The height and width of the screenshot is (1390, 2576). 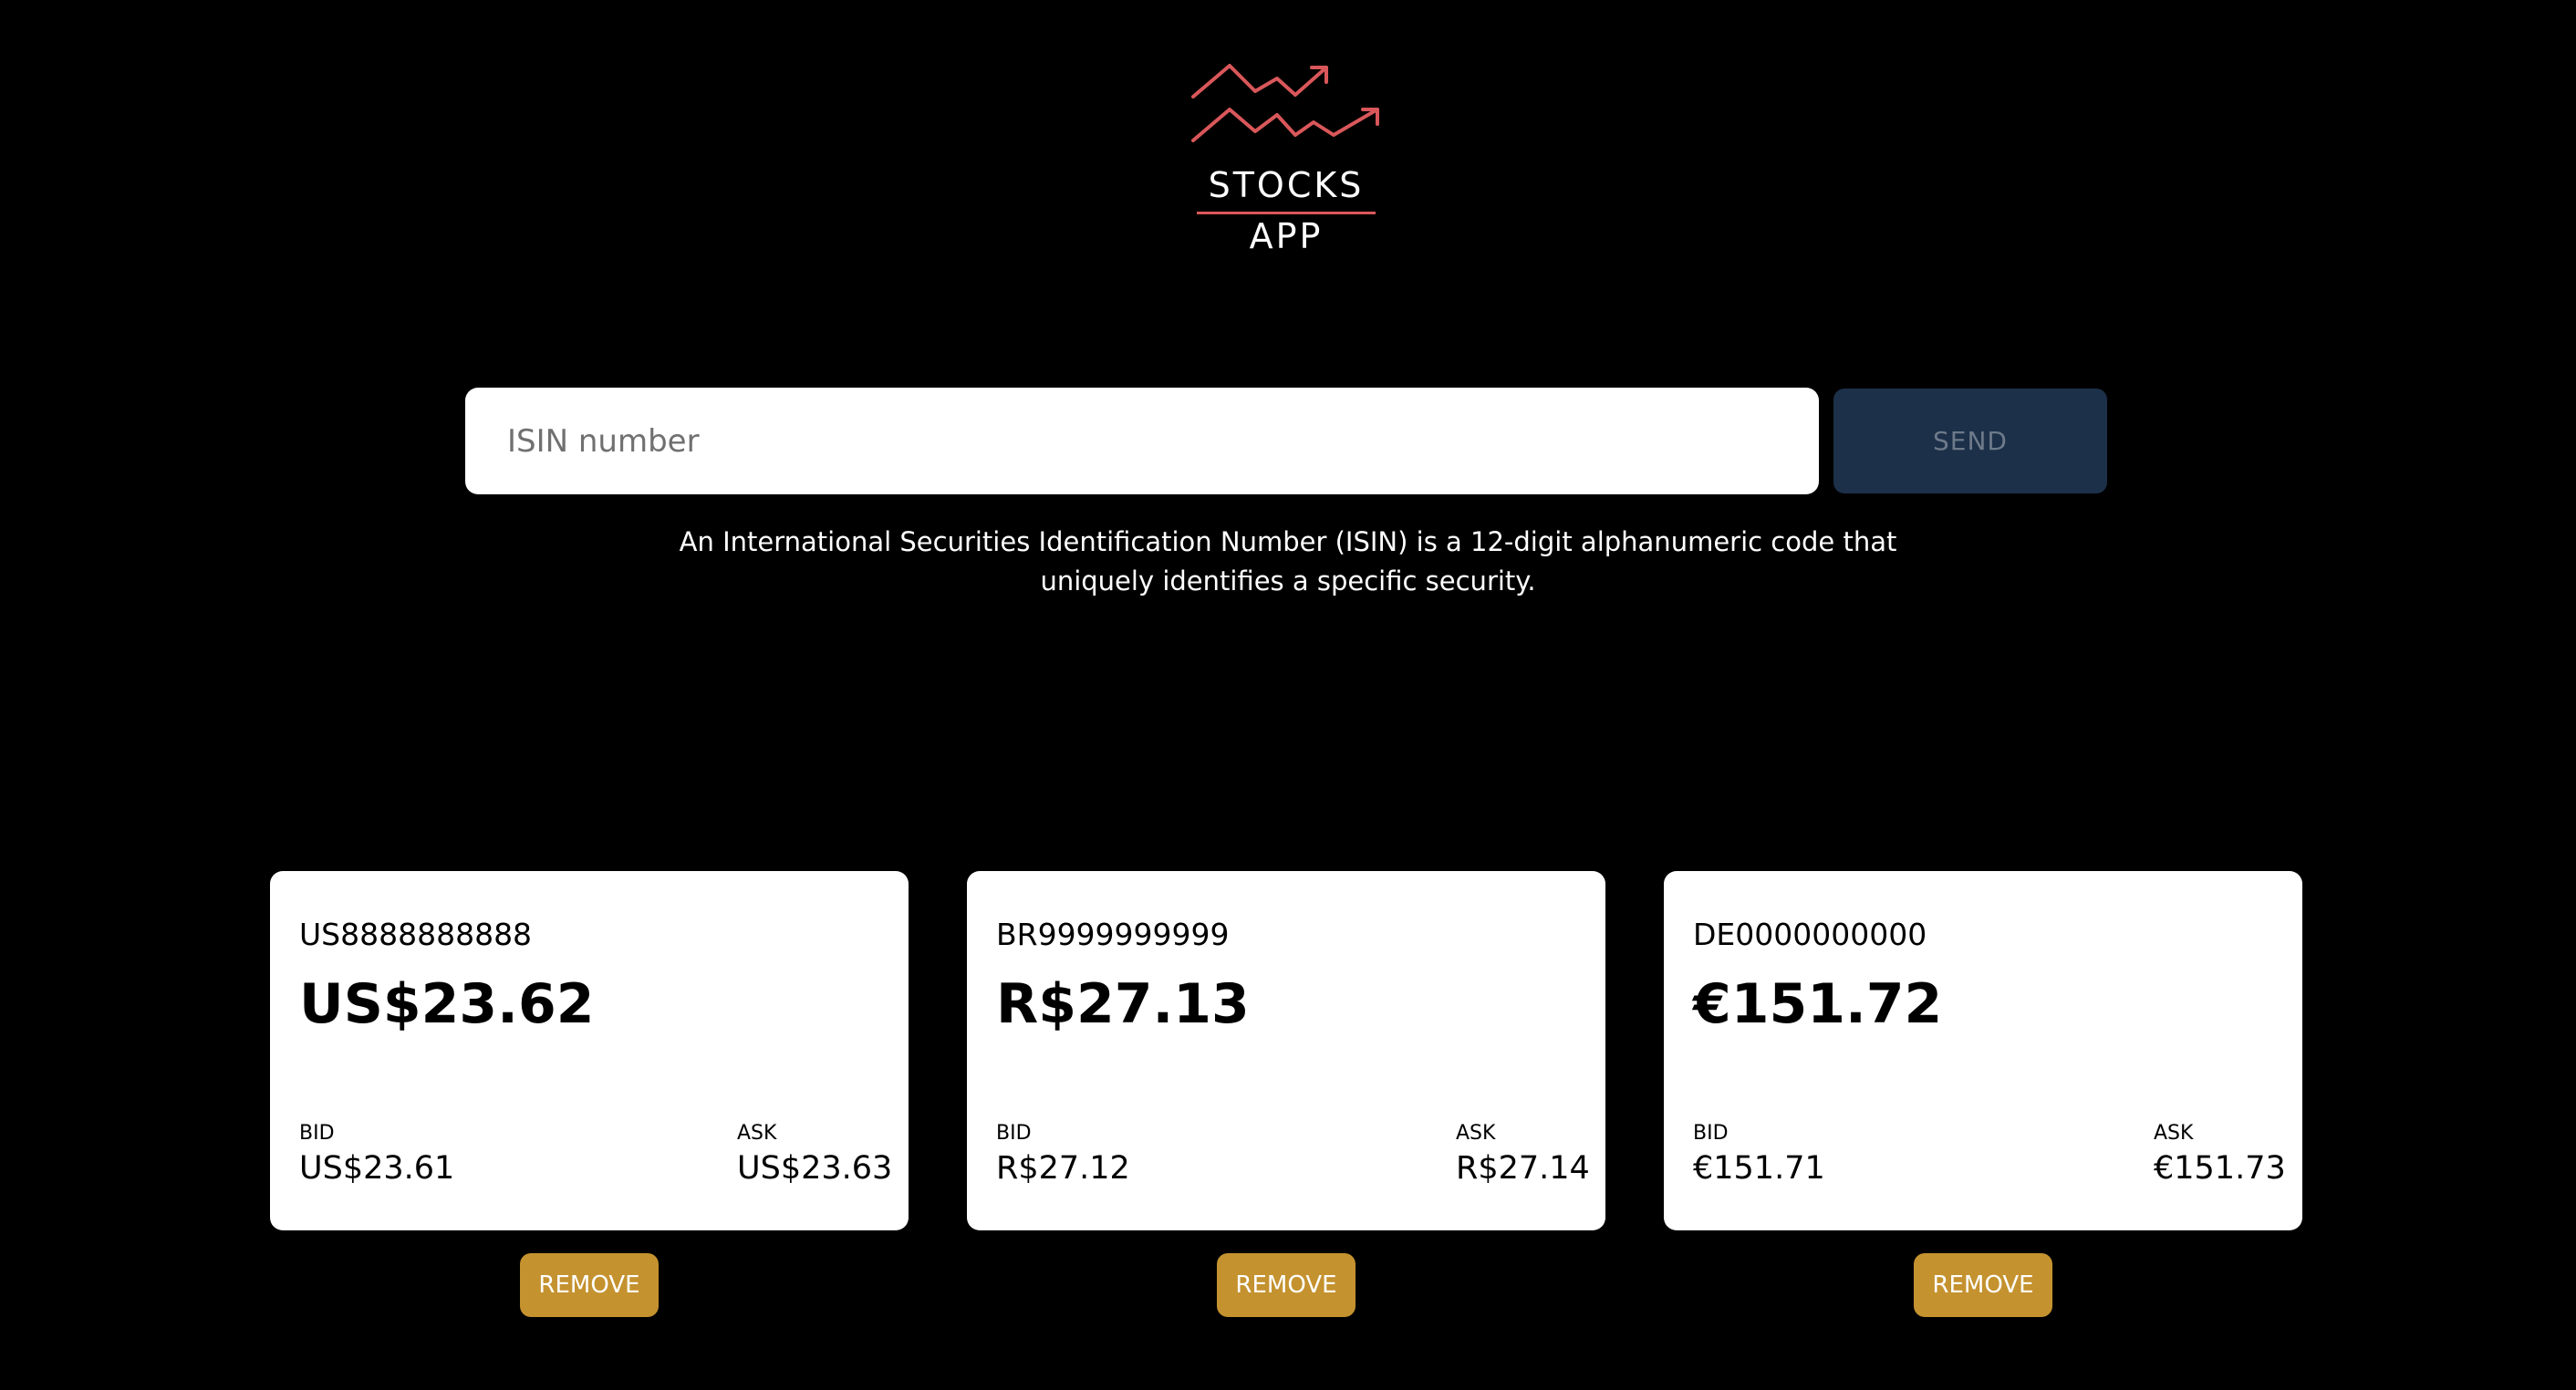 I want to click on card-isin: BR9999999999, so click(x=1113, y=934).